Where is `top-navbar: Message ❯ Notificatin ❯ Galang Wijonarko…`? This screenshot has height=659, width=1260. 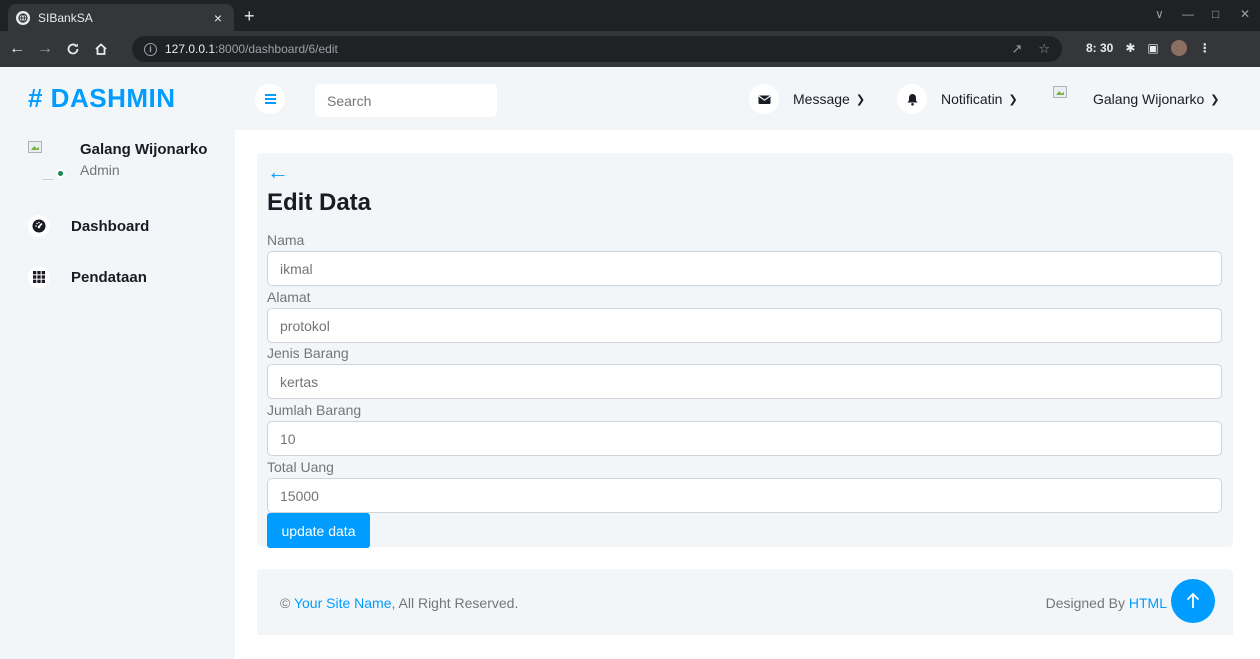
top-navbar: Message ❯ Notificatin ❯ Galang Wijonarko… is located at coordinates (747, 98).